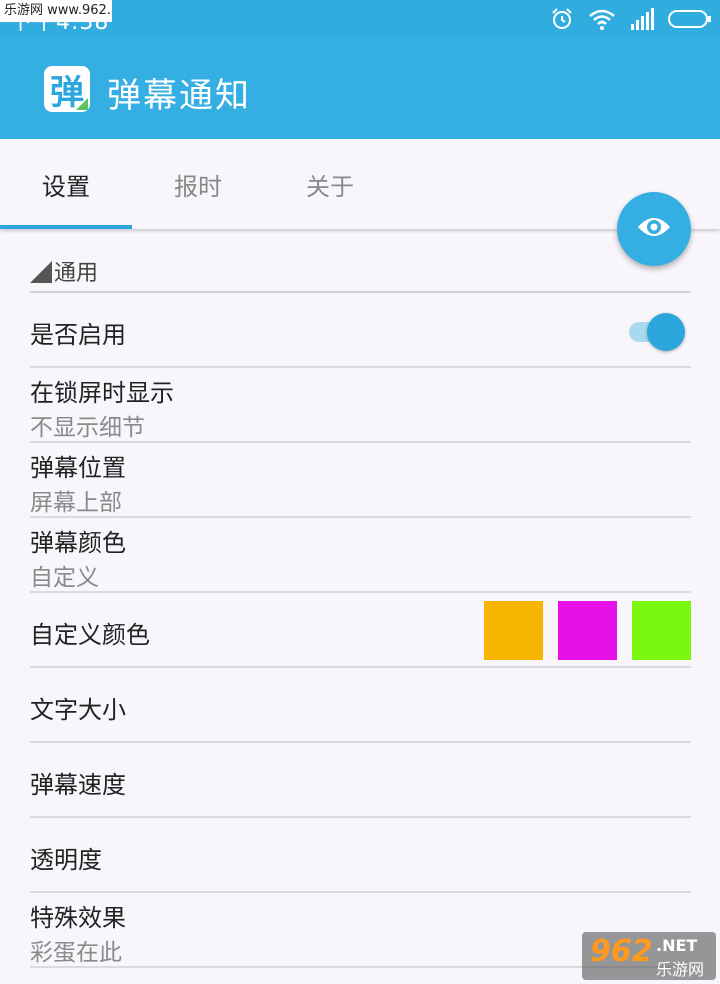  I want to click on status-icons, so click(631, 19).